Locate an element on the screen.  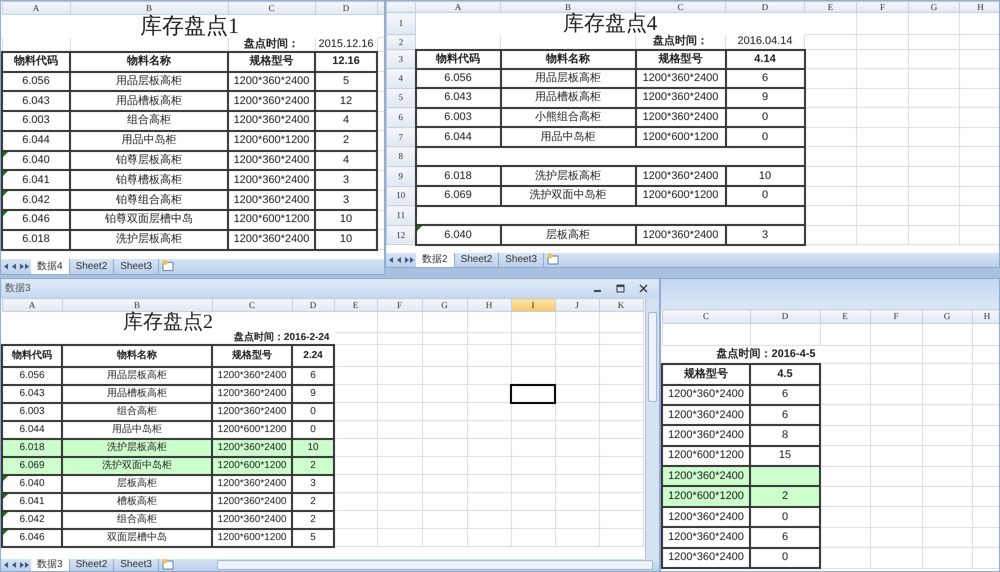
table-cell: 组合高柜 is located at coordinates (137, 411).